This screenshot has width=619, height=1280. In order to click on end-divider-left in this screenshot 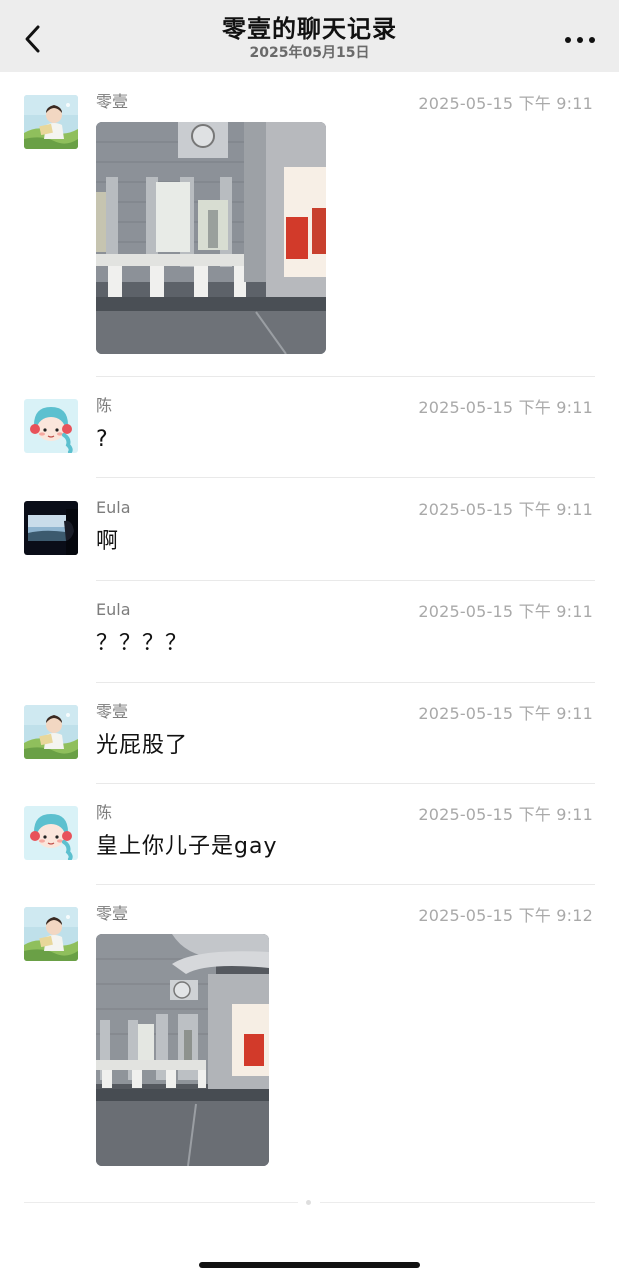, I will do `click(161, 1202)`.